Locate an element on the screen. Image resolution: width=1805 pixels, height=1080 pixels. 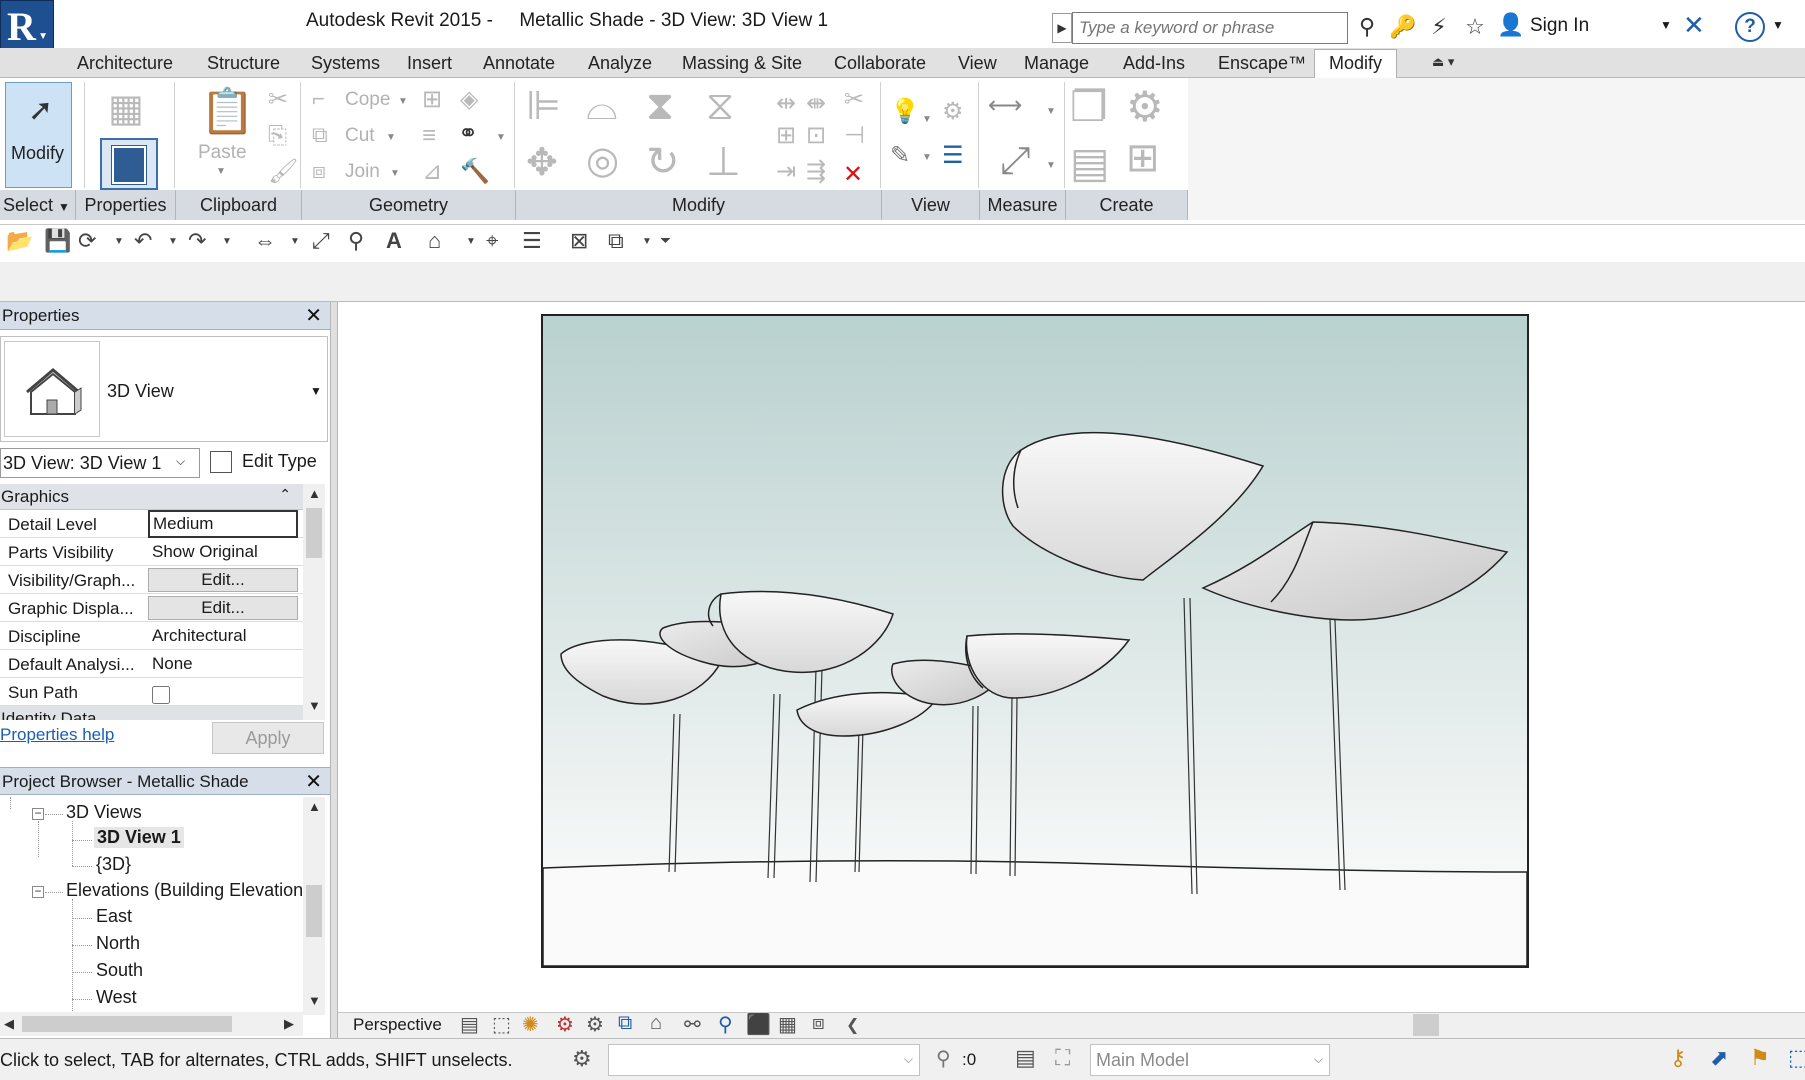
chevron-left-icon: ❮ is located at coordinates (852, 1025).